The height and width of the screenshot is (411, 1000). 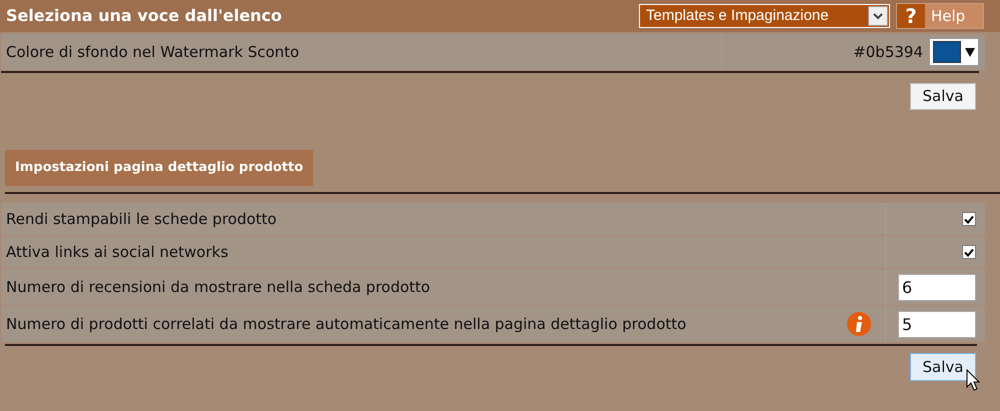 What do you see at coordinates (954, 52) in the screenshot?
I see `color-picker` at bounding box center [954, 52].